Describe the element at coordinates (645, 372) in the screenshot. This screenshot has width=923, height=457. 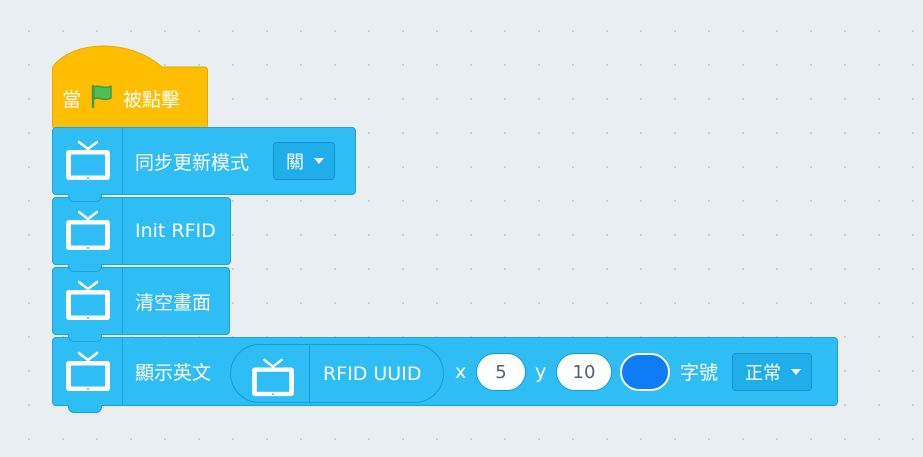
I see `color-picker` at that location.